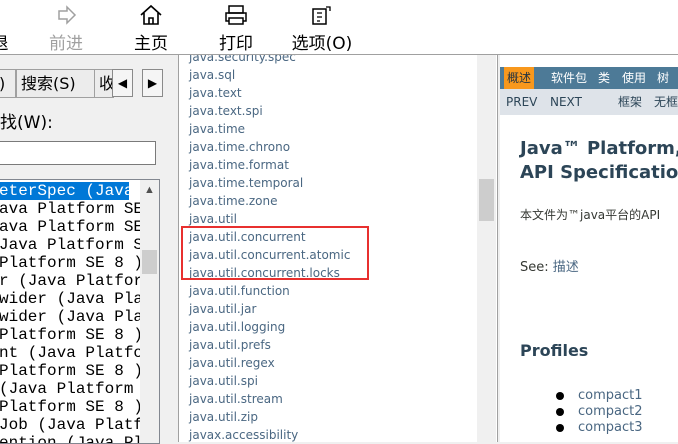  I want to click on package-link: java.util.regex, so click(232, 363).